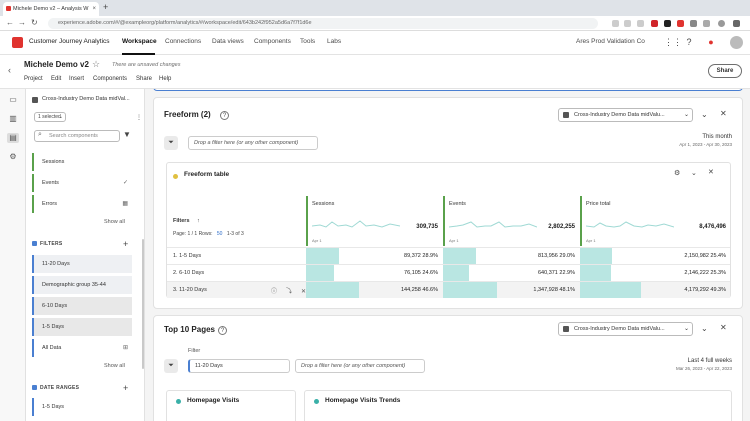 This screenshot has height=421, width=750. What do you see at coordinates (125, 244) in the screenshot?
I see `add-filter-button: +` at bounding box center [125, 244].